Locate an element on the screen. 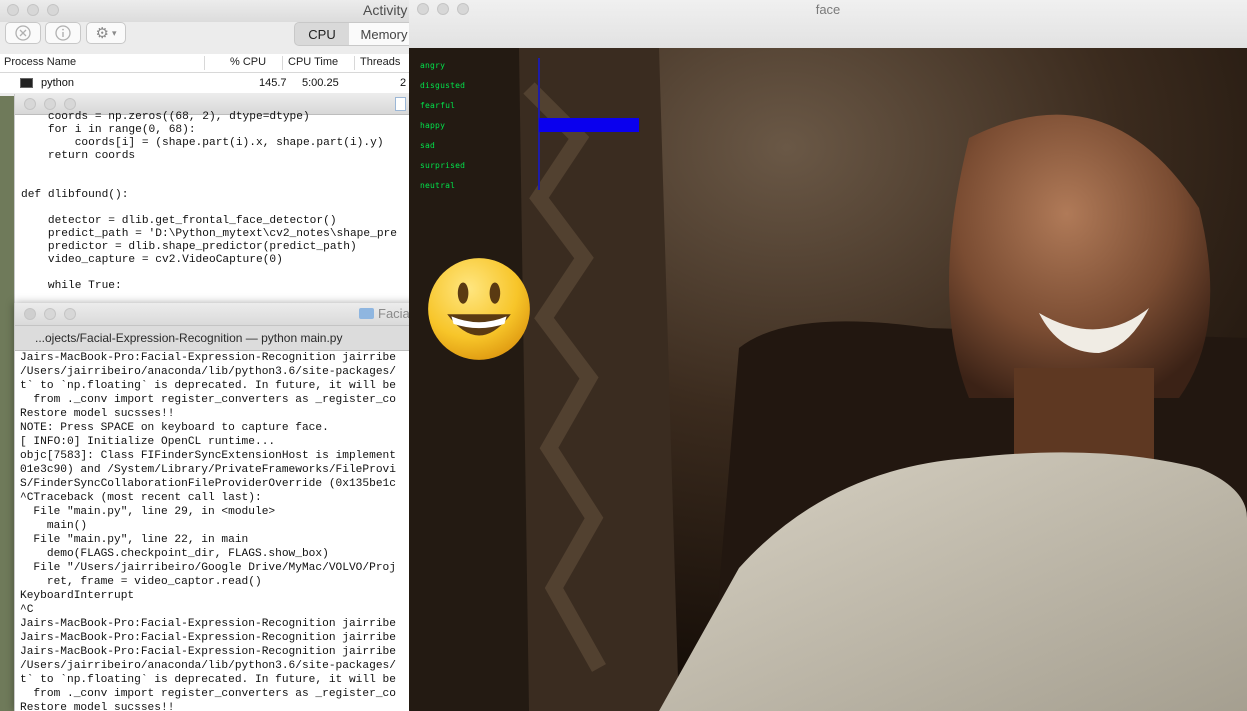 The height and width of the screenshot is (711, 1247). process-name: python is located at coordinates (58, 83).